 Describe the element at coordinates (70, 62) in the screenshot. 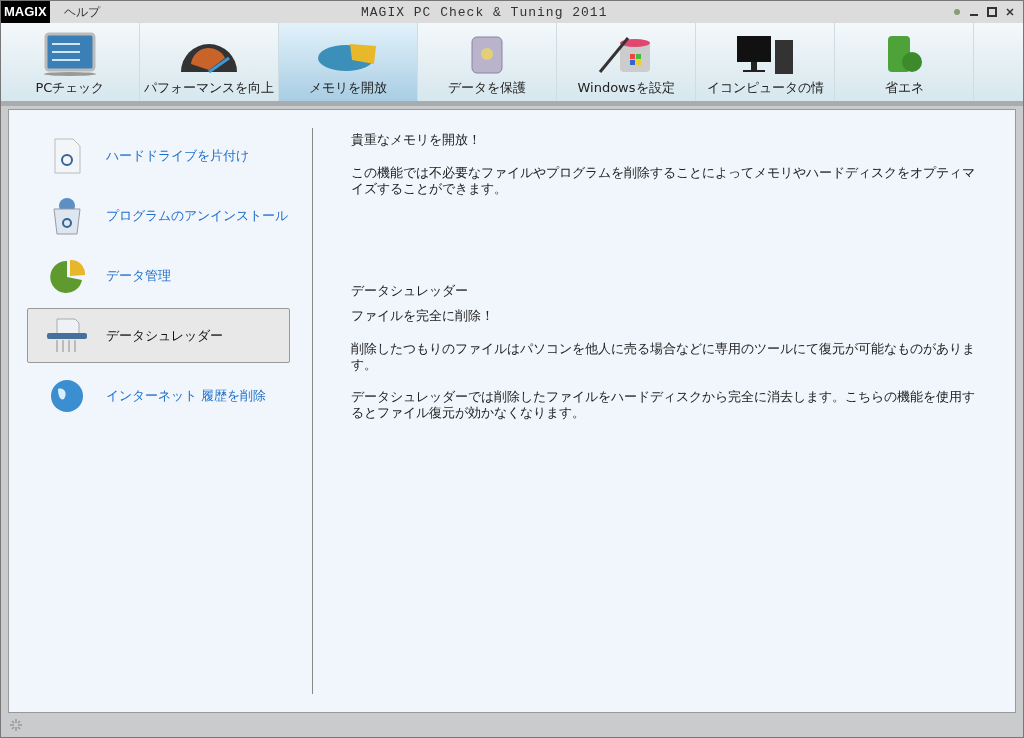

I see `toolbar-tab: PCチェック` at that location.